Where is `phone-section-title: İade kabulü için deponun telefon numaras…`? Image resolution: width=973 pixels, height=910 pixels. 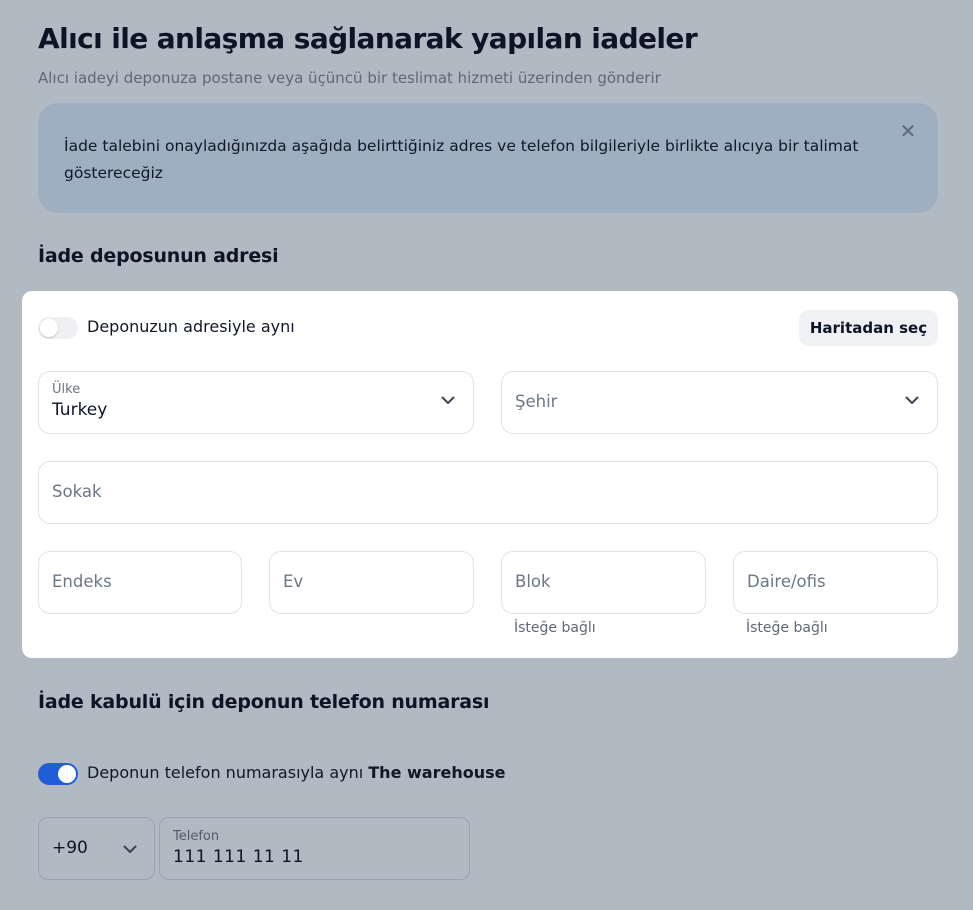 phone-section-title: İade kabulü için deponun telefon numaras… is located at coordinates (264, 702).